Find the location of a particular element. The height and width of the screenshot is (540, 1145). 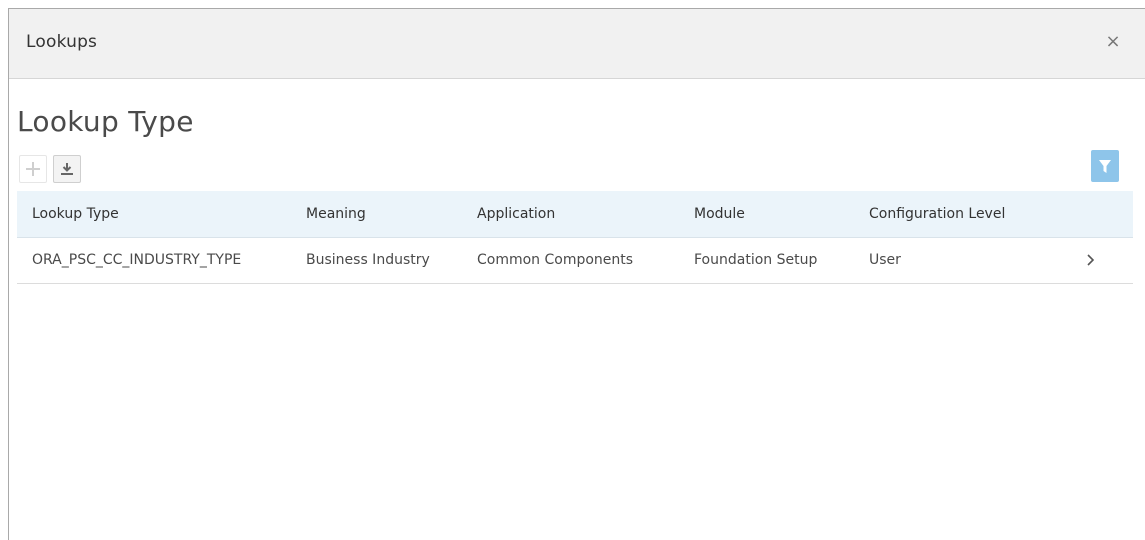

export-button is located at coordinates (67, 169).